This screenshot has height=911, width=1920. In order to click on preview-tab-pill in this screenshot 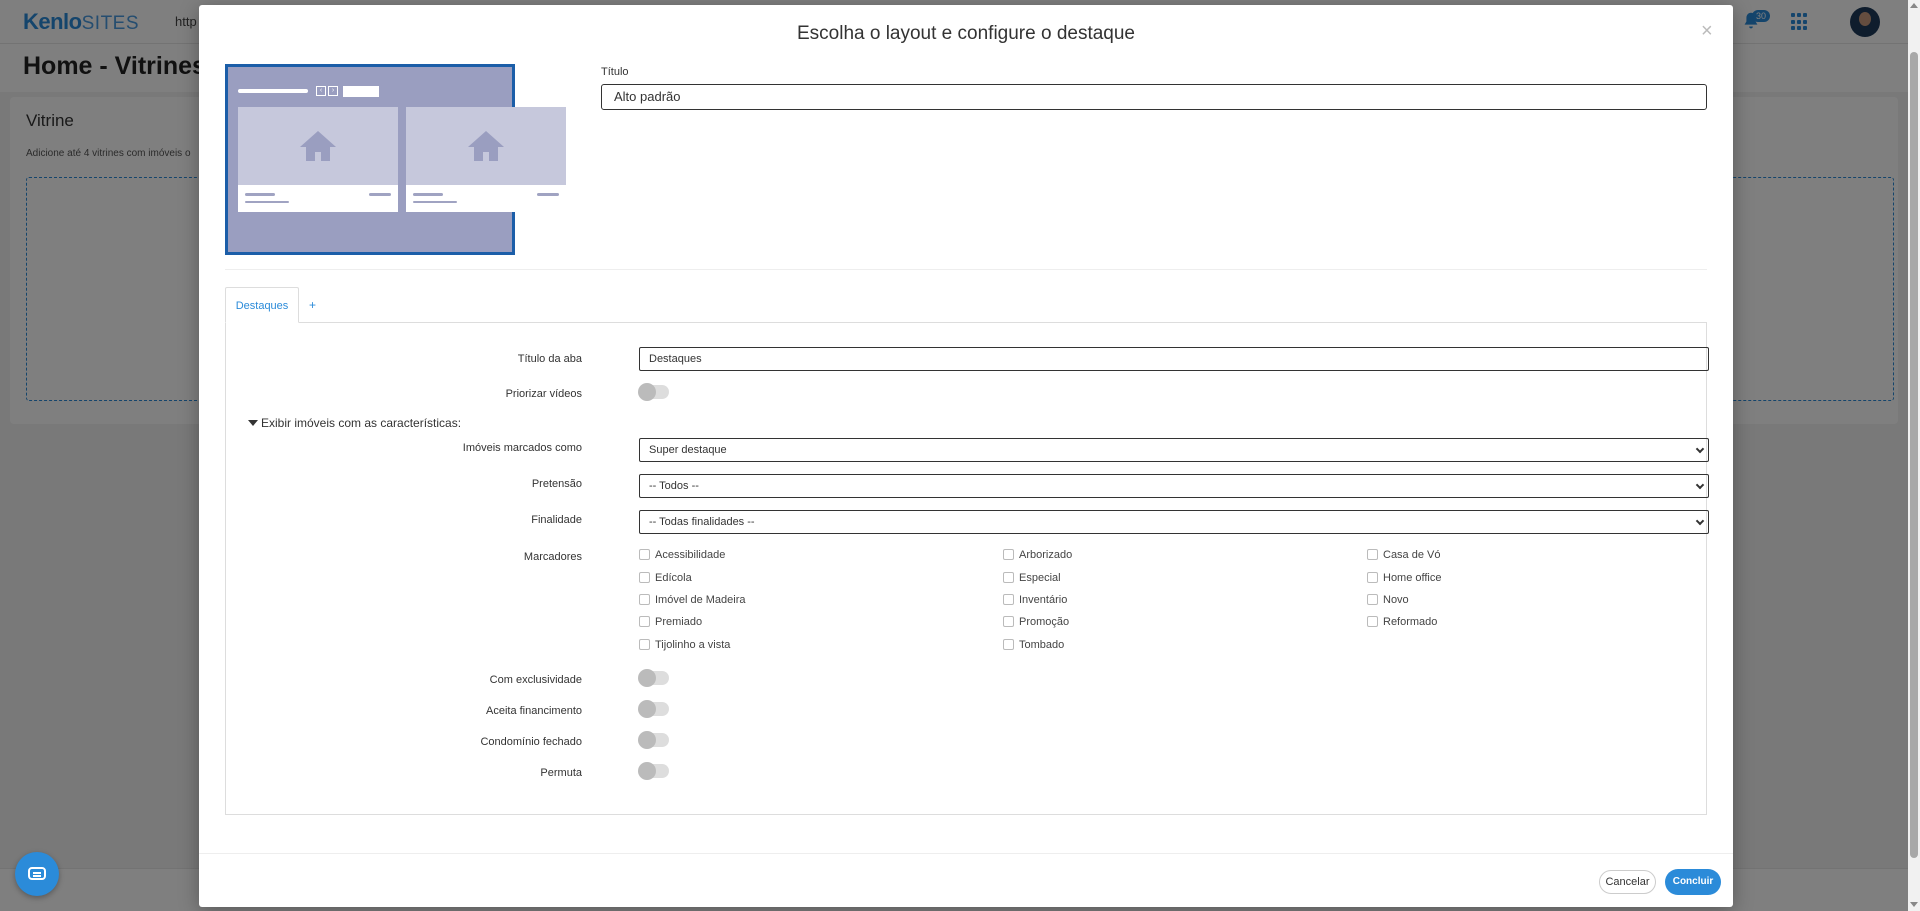, I will do `click(361, 91)`.